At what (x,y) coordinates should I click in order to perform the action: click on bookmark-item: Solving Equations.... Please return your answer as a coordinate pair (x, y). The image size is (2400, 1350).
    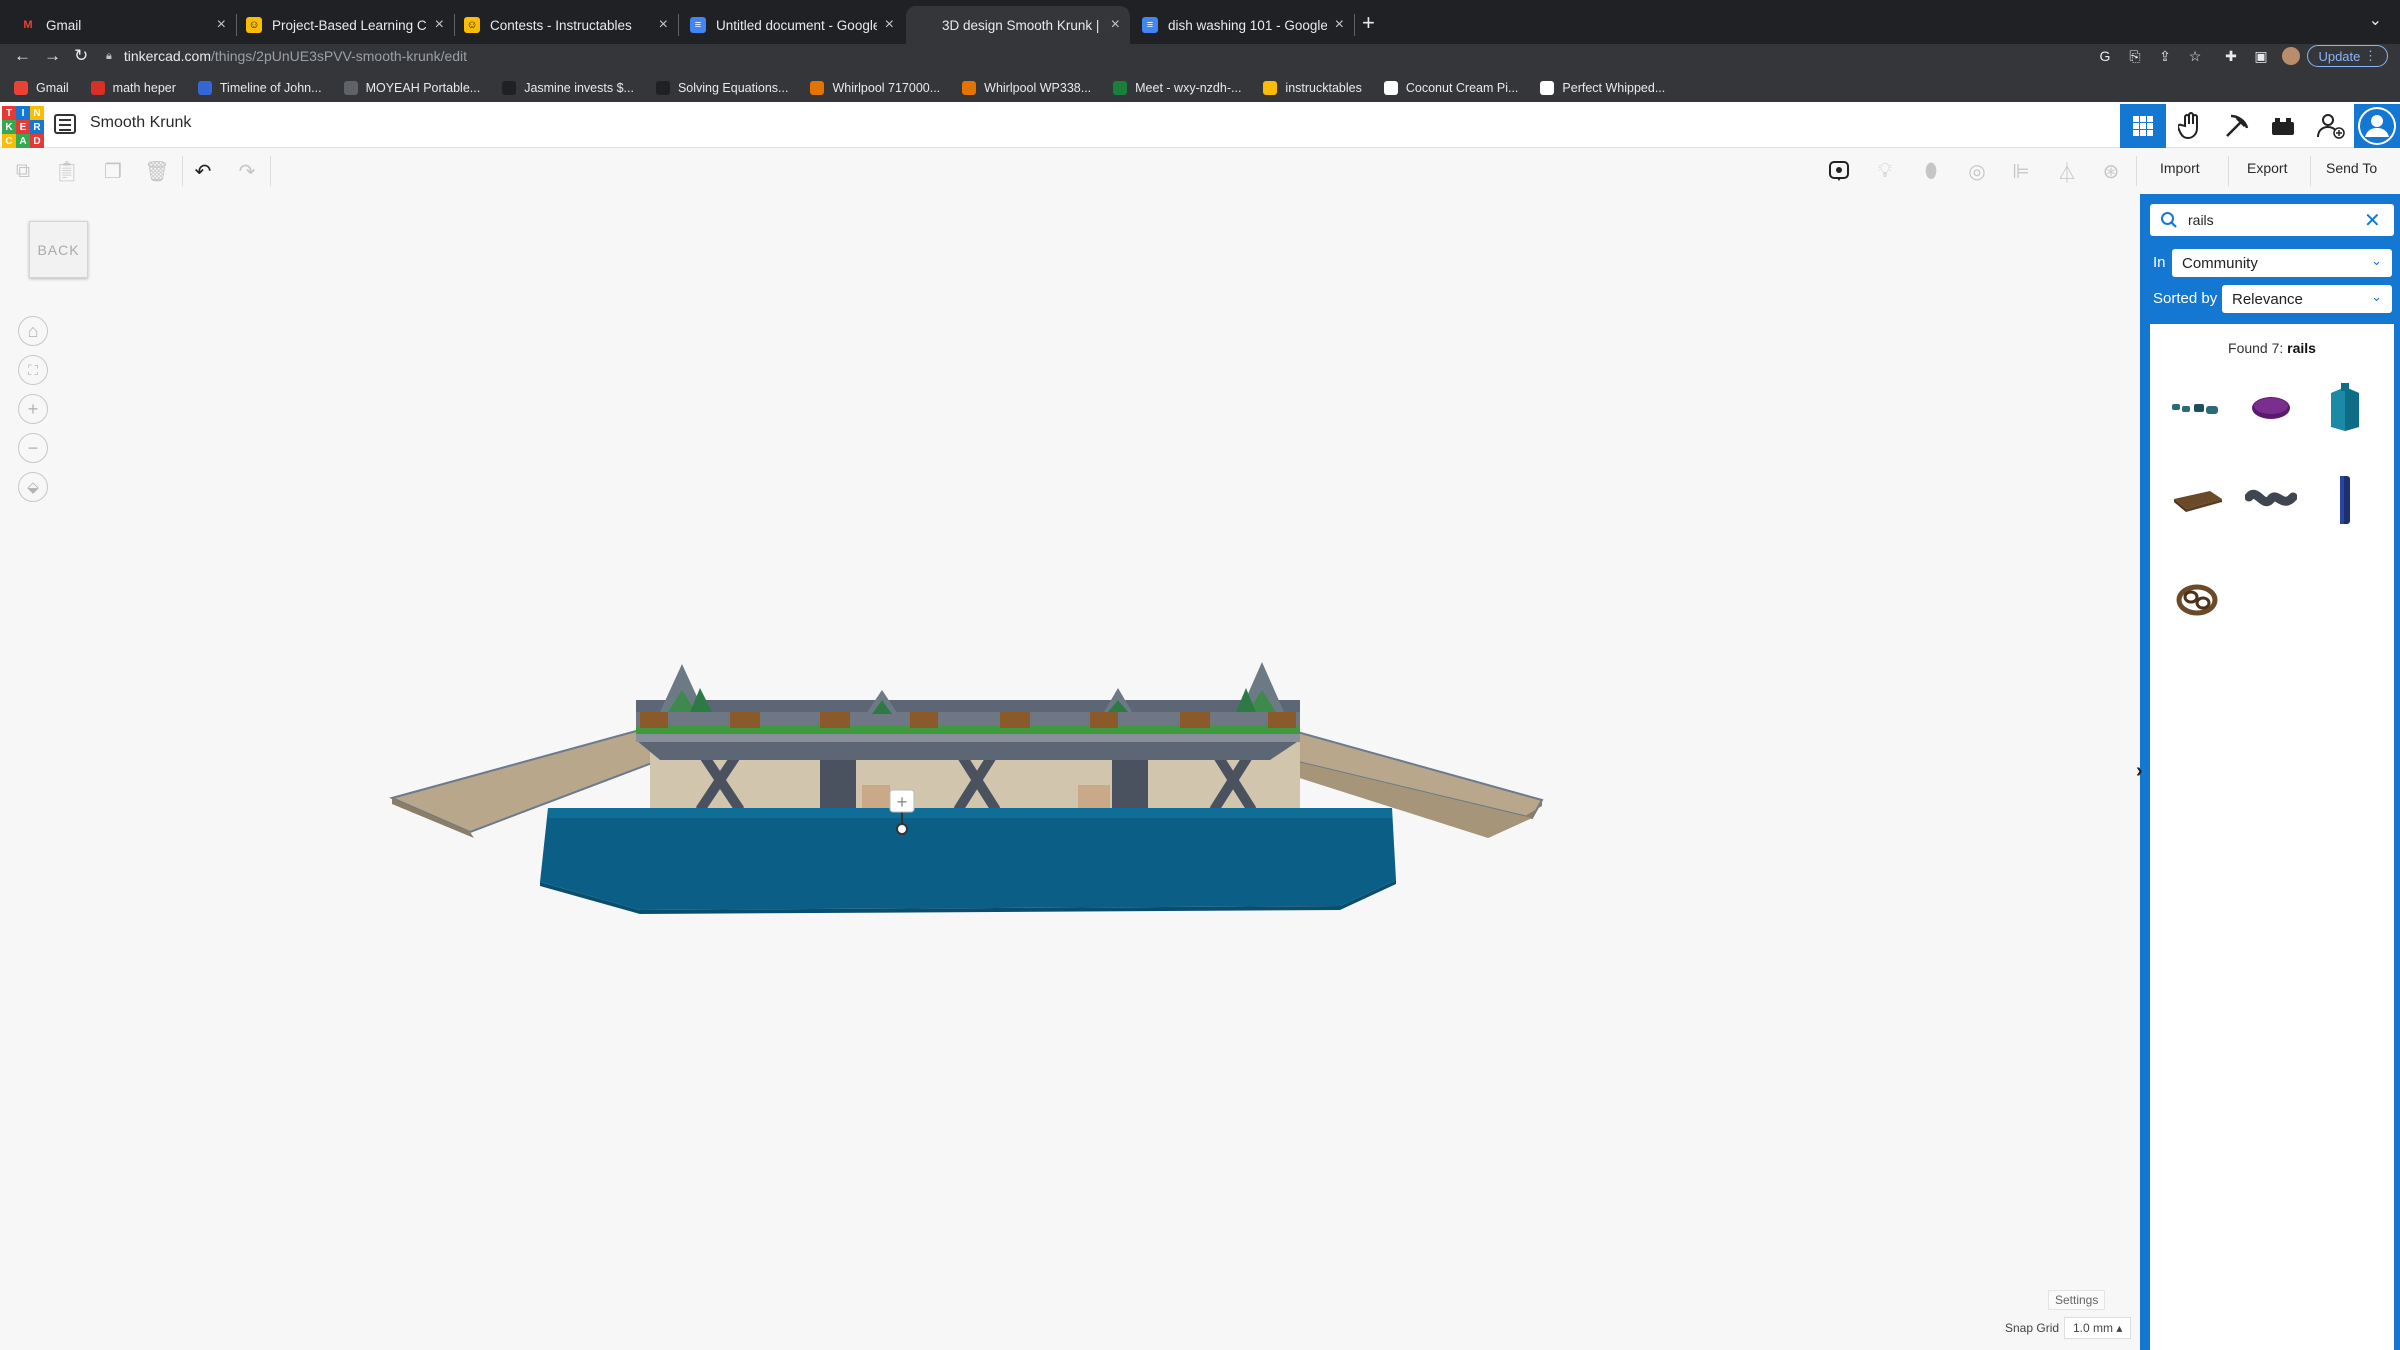
    Looking at the image, I should click on (721, 88).